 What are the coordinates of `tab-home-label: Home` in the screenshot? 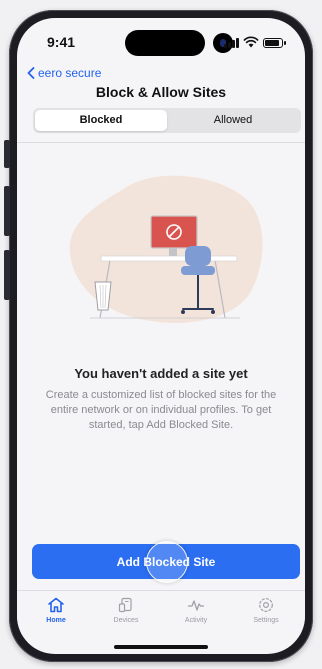 It's located at (56, 620).